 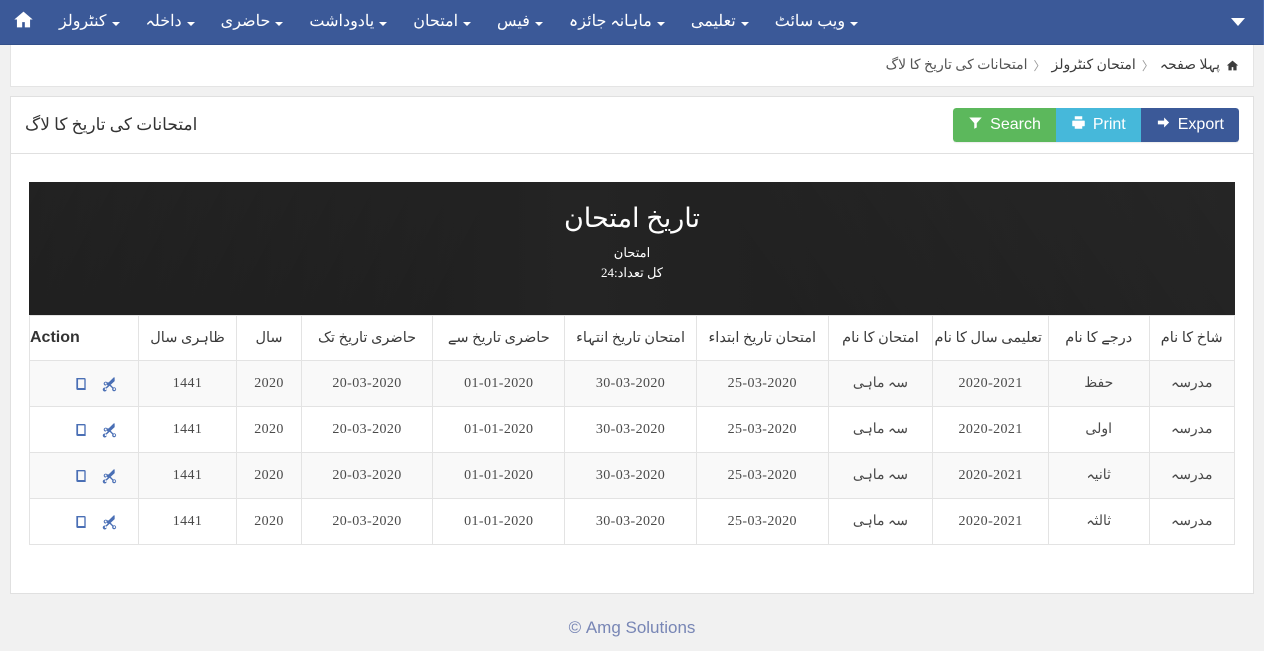 What do you see at coordinates (1098, 338) in the screenshot?
I see `column-header-grade-name: درجے کا نام` at bounding box center [1098, 338].